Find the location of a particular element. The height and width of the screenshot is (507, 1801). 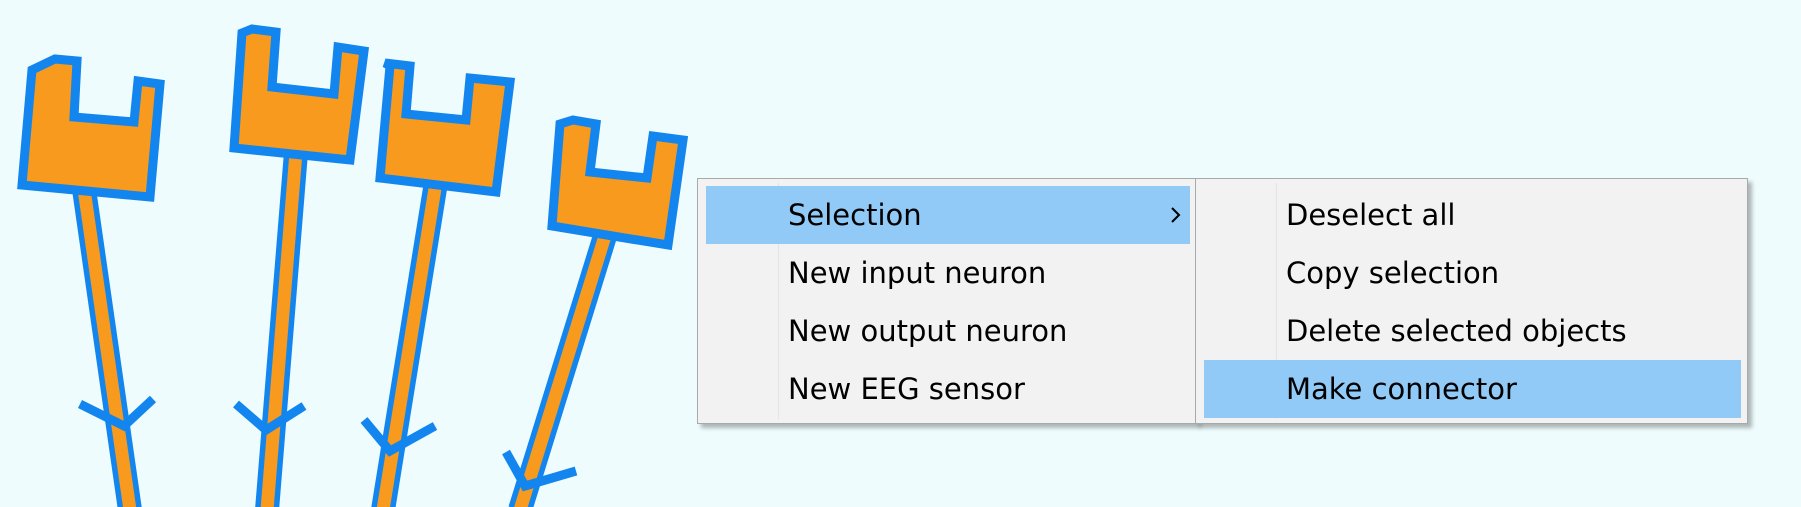

menu-item-label: Selection is located at coordinates (855, 215).